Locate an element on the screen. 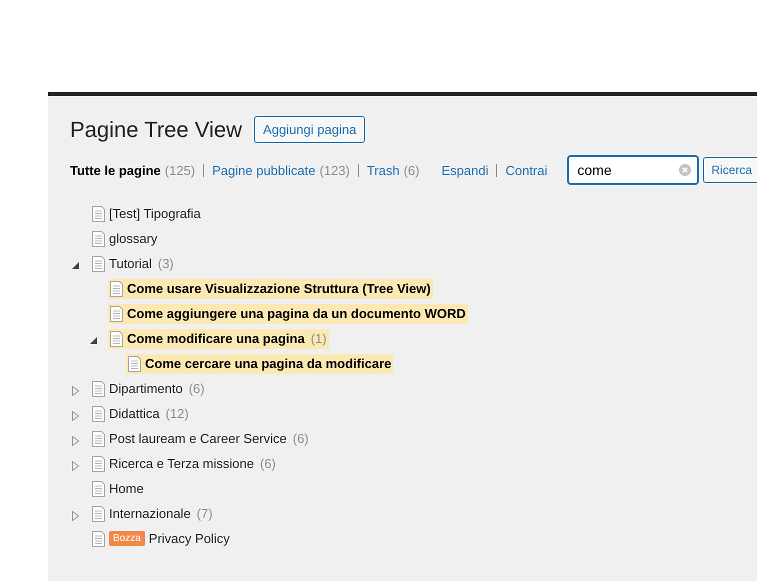  tree-action-link: Espandi is located at coordinates (464, 170).